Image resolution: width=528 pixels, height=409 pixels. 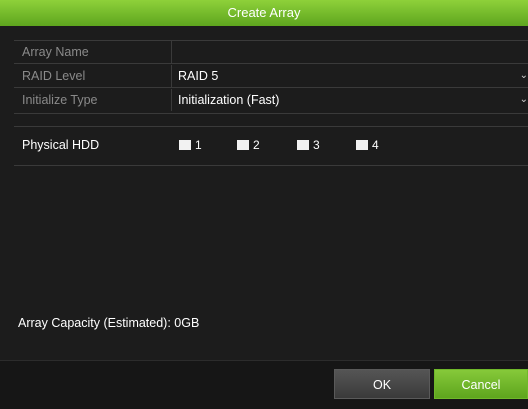 I want to click on hdd-number: 4, so click(x=375, y=145).